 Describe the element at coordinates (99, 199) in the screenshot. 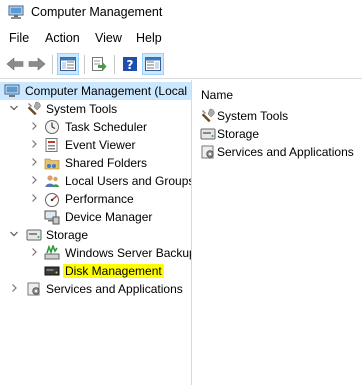

I see `tree-item-label: Performance` at that location.